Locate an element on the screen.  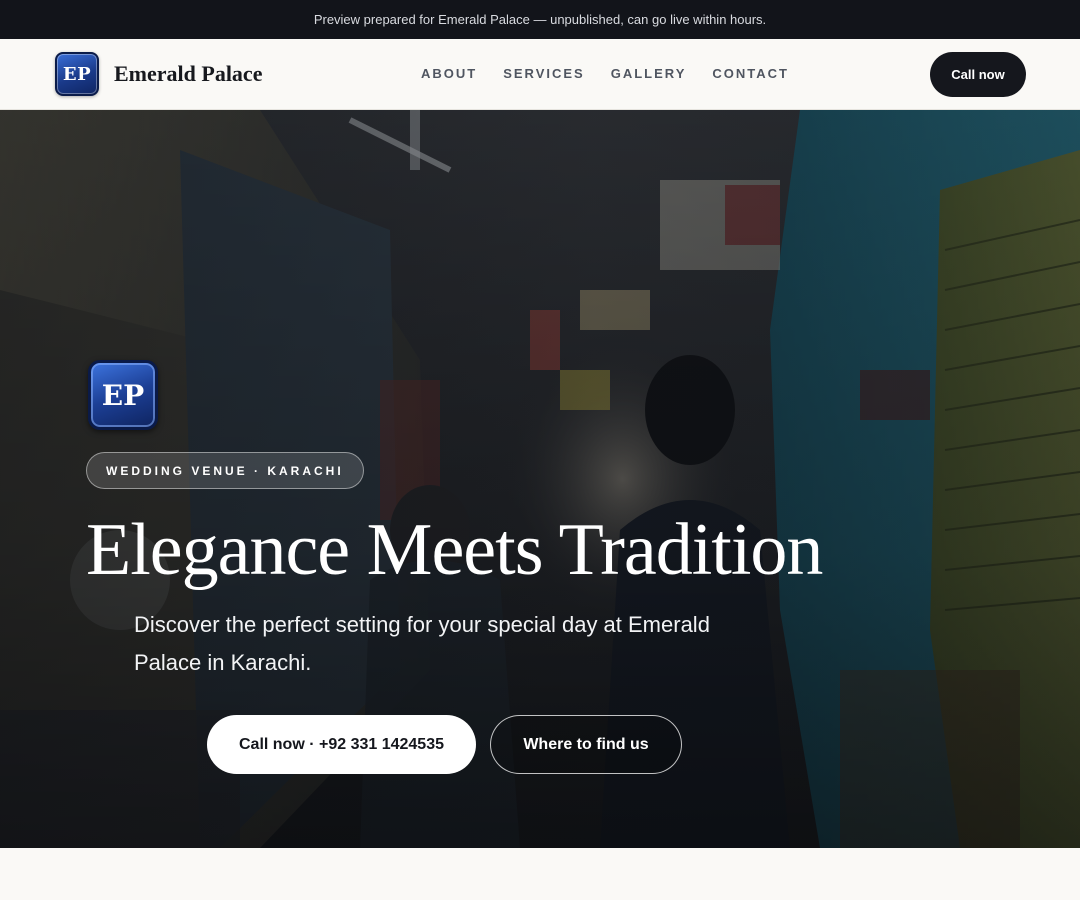
brand-home-link: EP Emerald Palace is located at coordinates (158, 74).